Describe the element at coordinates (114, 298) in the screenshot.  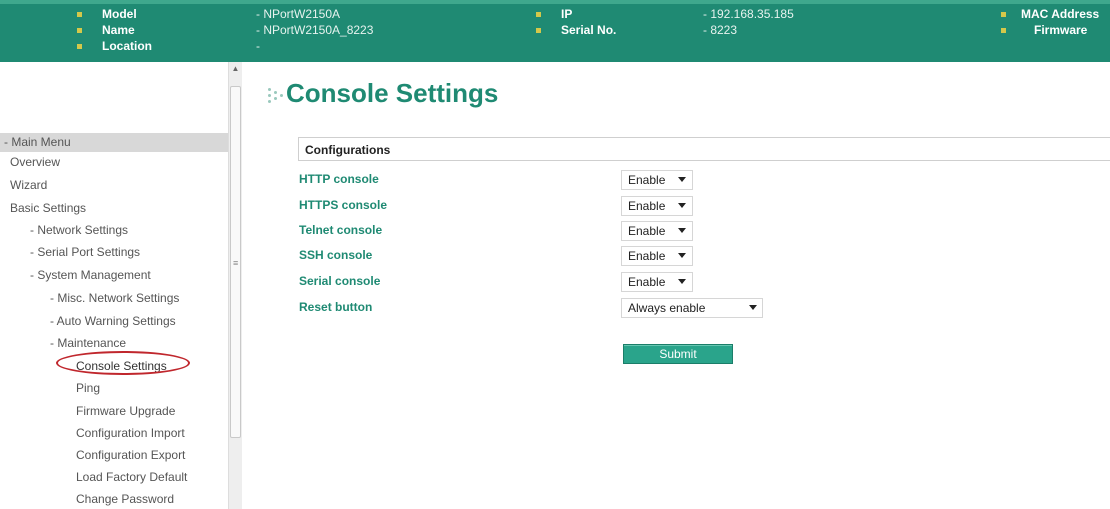
I see `sidebar-item-misc-network-settings: - Misc. Network Settings` at that location.